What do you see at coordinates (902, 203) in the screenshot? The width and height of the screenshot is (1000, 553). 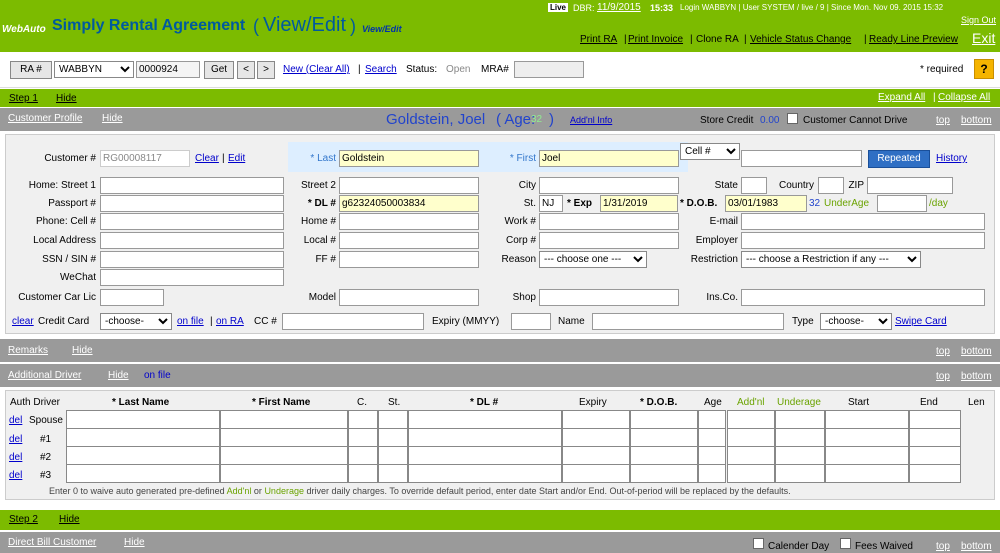 I see `underage-fee-input` at bounding box center [902, 203].